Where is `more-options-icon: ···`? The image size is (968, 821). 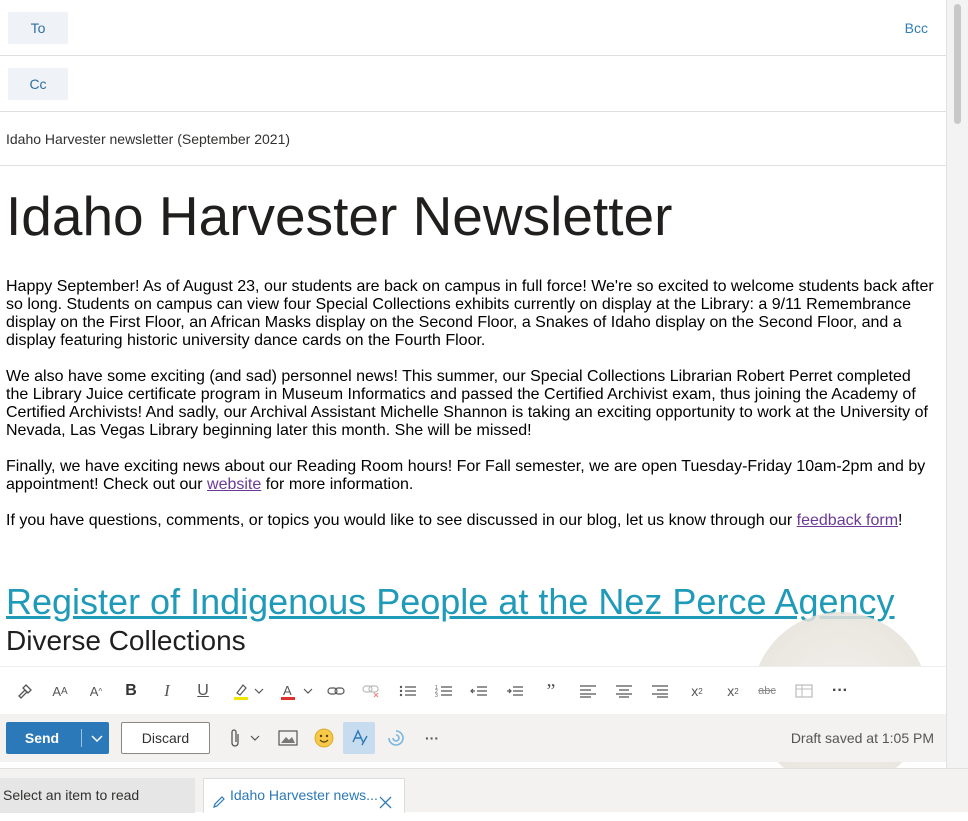 more-options-icon: ··· is located at coordinates (432, 738).